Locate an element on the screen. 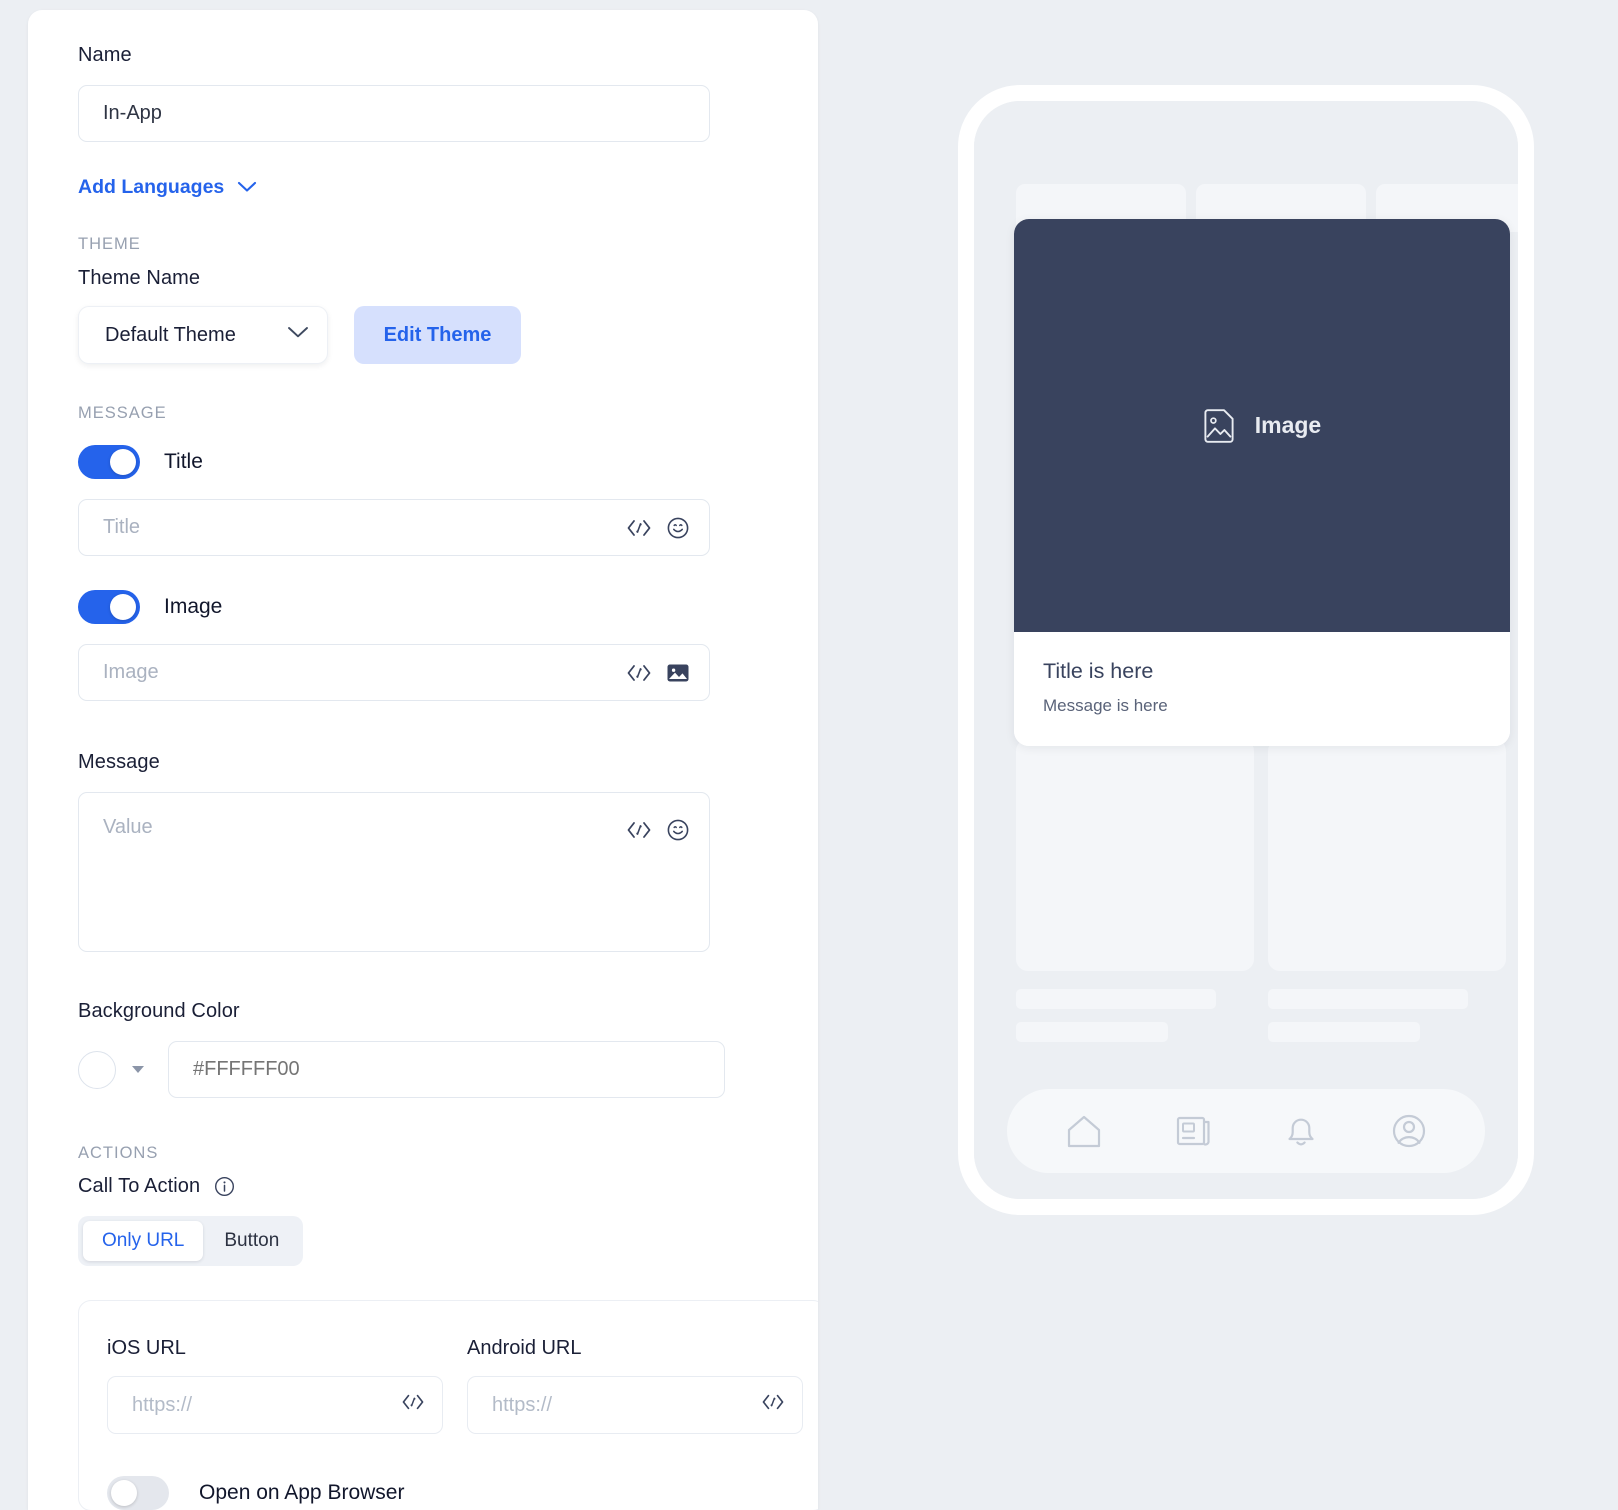 The width and height of the screenshot is (1618, 1510). ios-url-group: iOS URL is located at coordinates (275, 1385).